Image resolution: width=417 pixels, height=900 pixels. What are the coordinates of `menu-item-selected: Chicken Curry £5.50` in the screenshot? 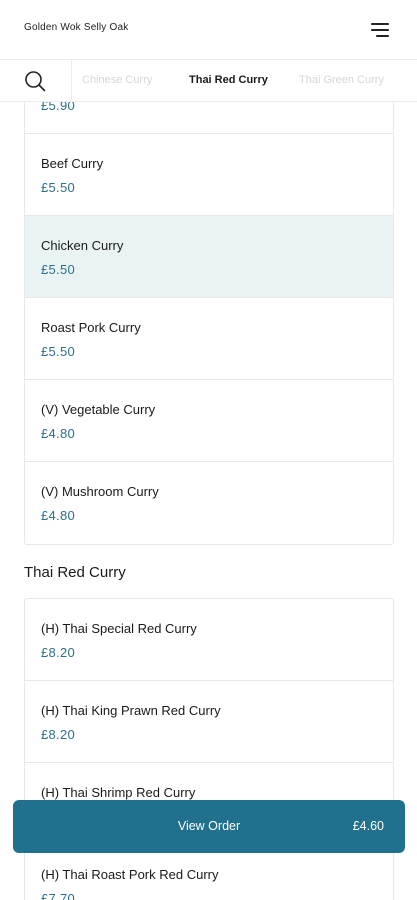 It's located at (209, 257).